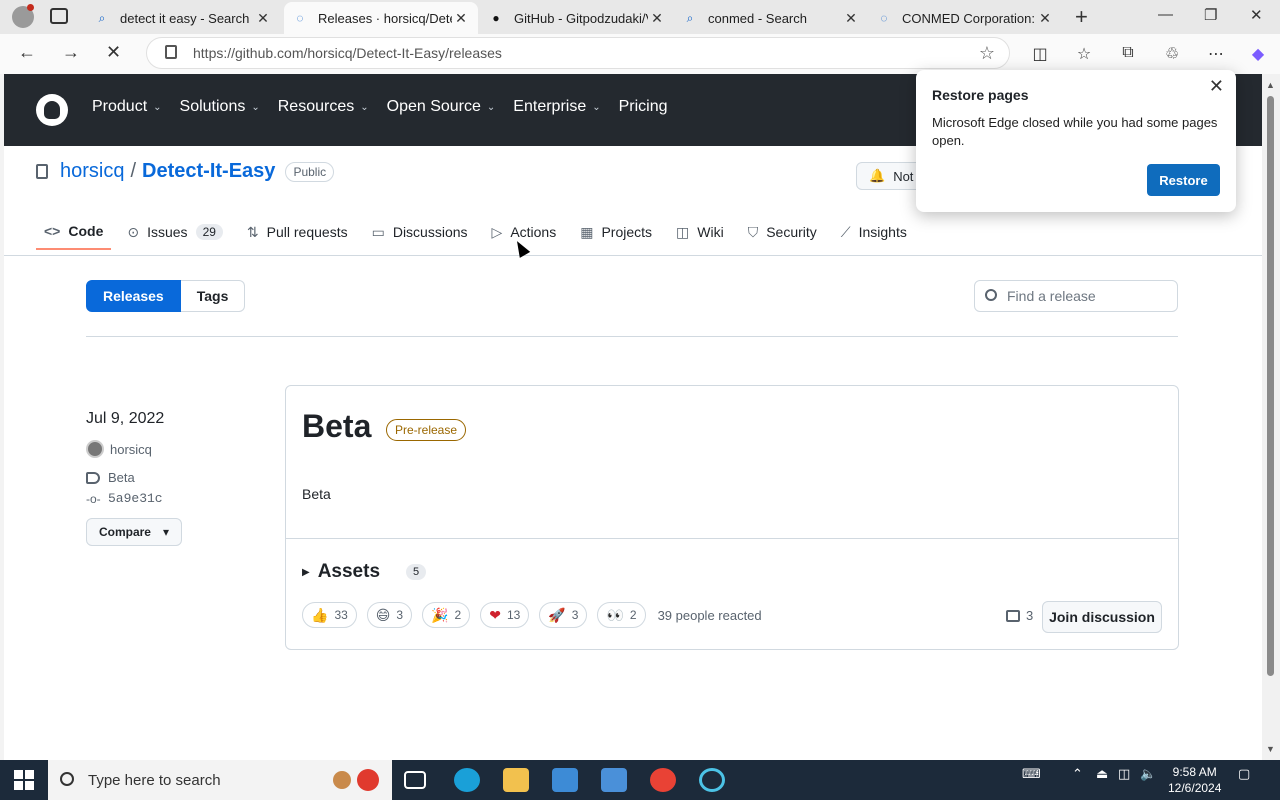 Image resolution: width=1280 pixels, height=800 pixels. I want to click on tab-issues: ⊙ Issues 29, so click(175, 232).